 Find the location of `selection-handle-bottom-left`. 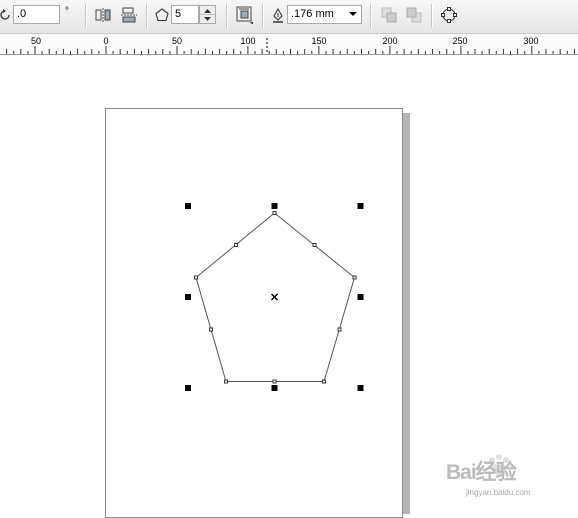

selection-handle-bottom-left is located at coordinates (188, 388).